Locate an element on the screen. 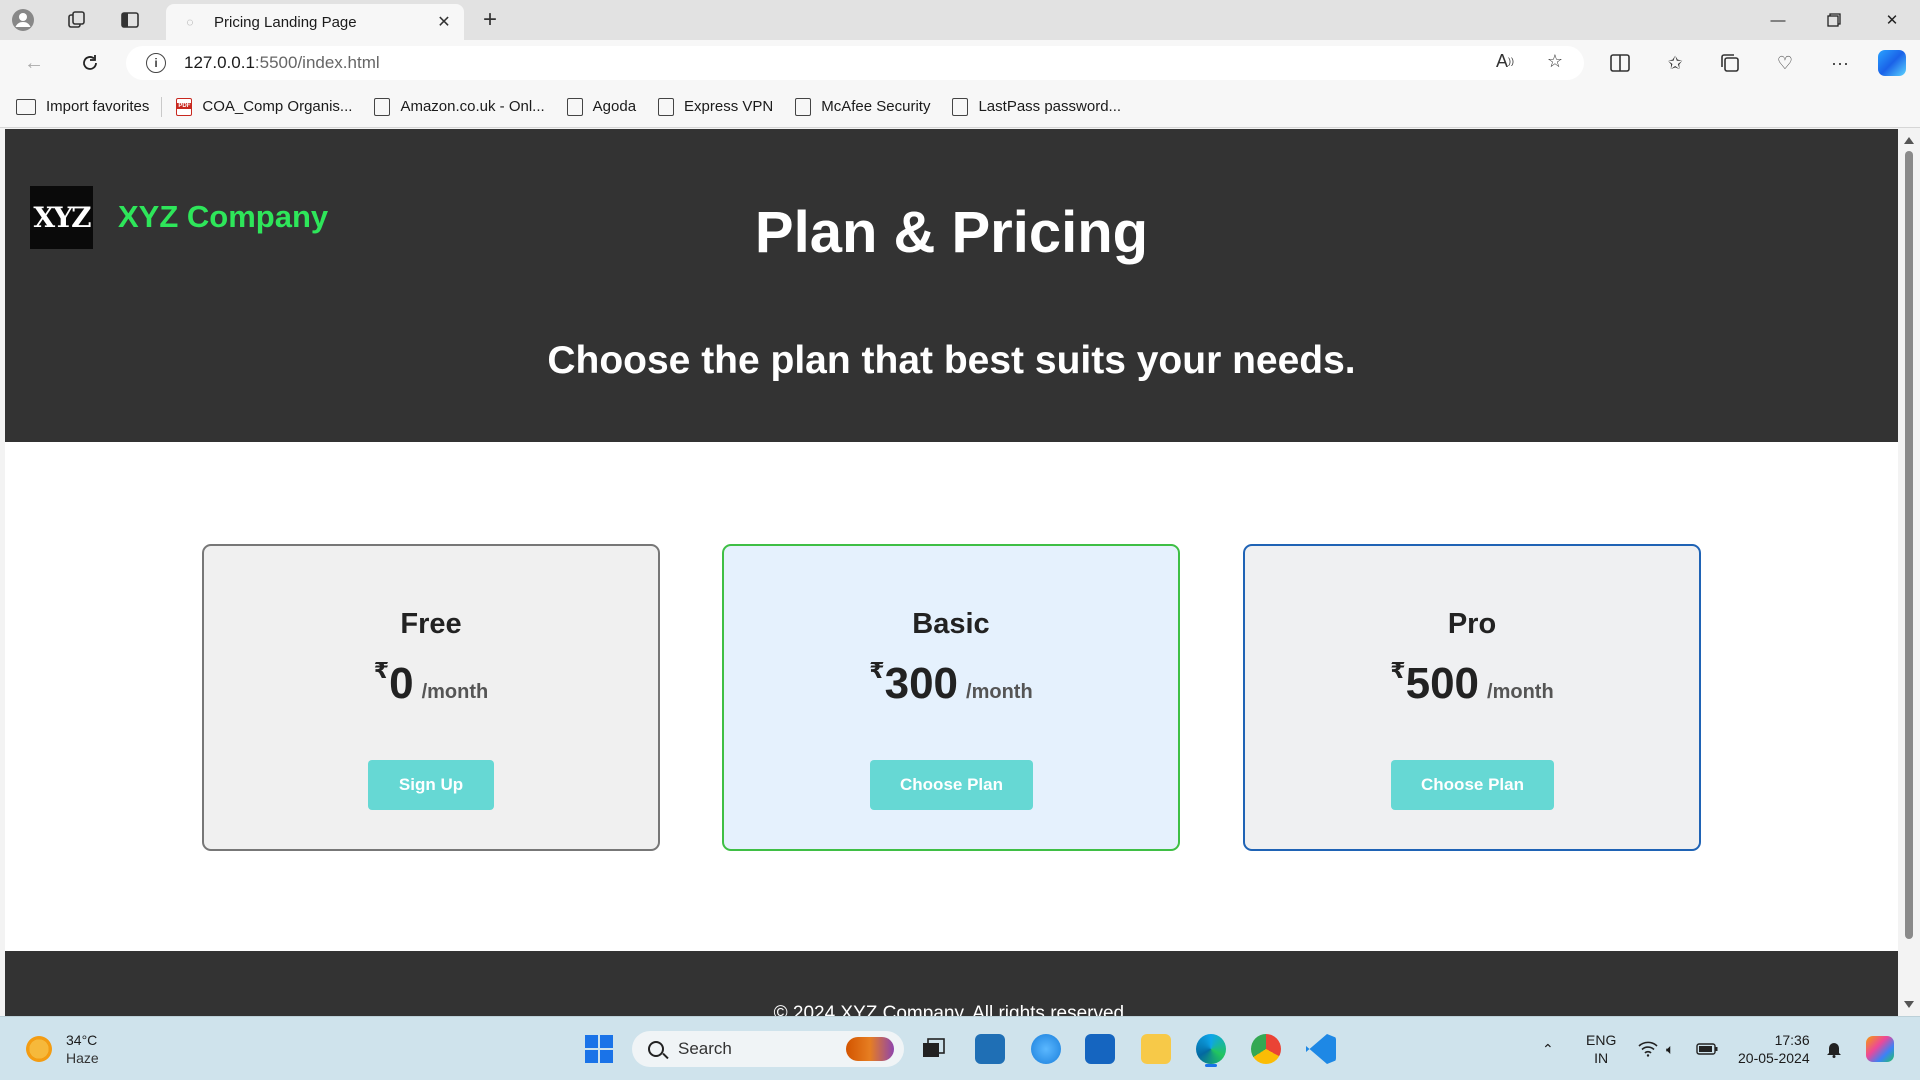  bookmark-import-favorites: Import favorites is located at coordinates (82, 106).